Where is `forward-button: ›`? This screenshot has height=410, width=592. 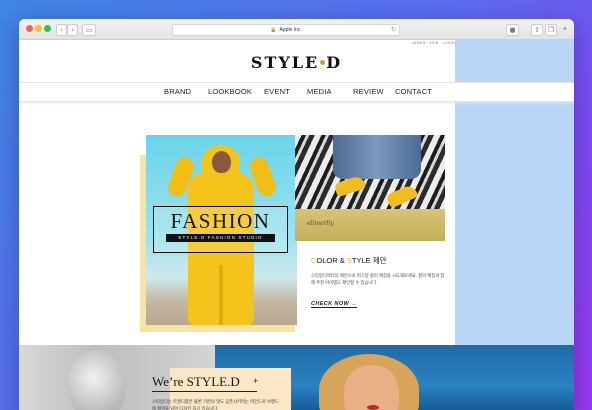 forward-button: › is located at coordinates (72, 30).